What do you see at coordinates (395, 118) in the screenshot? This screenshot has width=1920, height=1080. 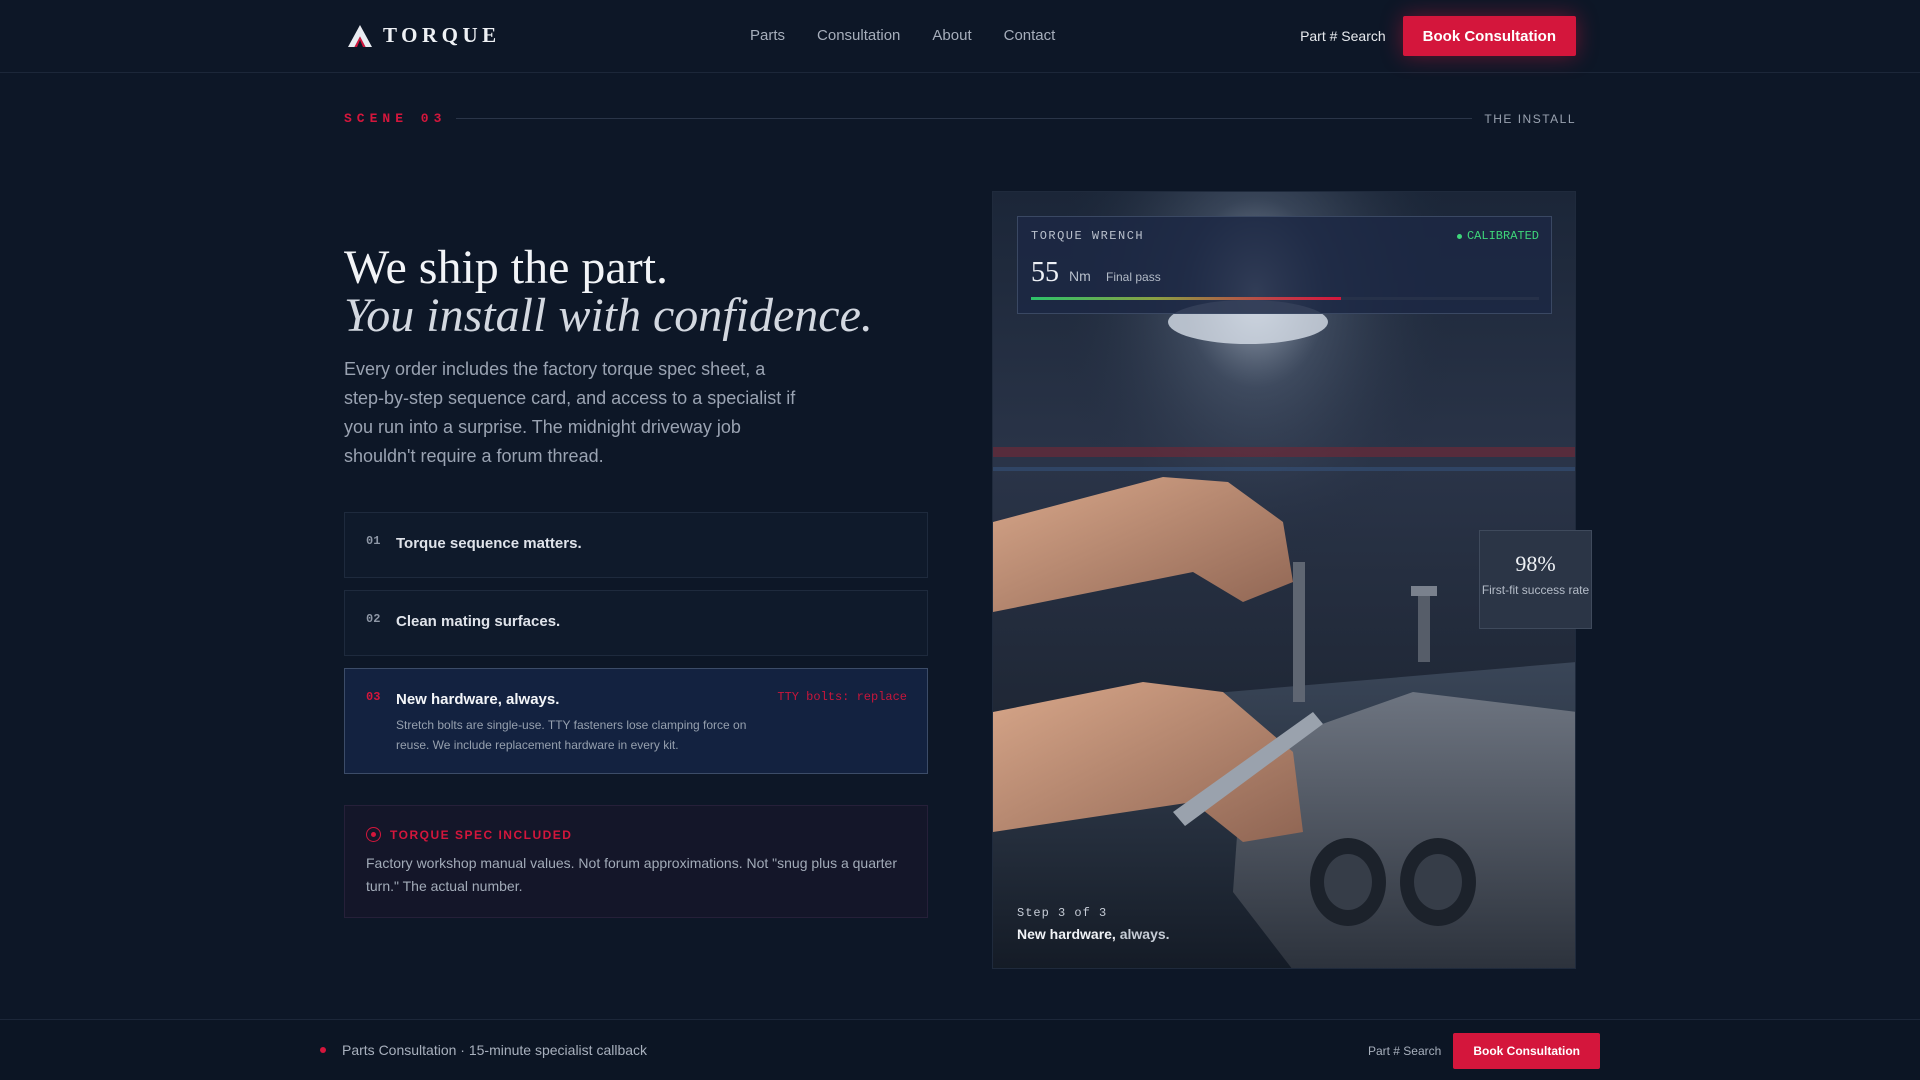 I see `scene-label: SCENE 03` at bounding box center [395, 118].